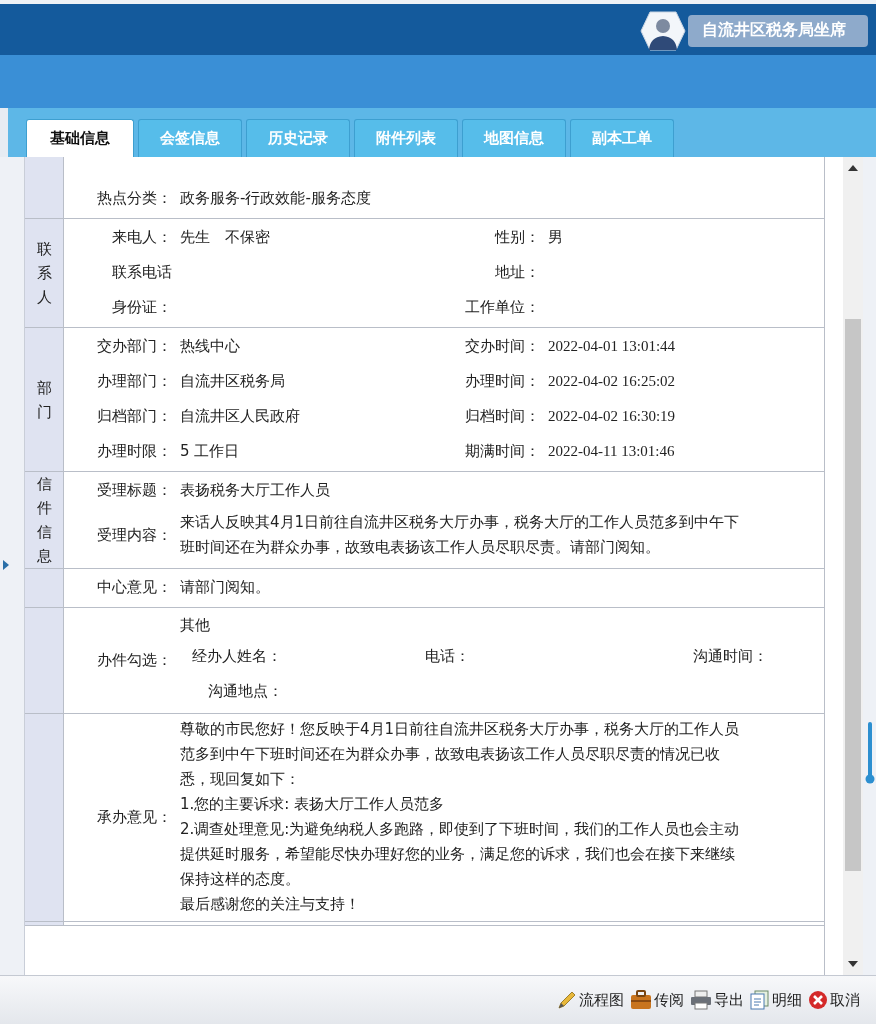  I want to click on field-value: 2022-04-11 13:01:46, so click(611, 451).